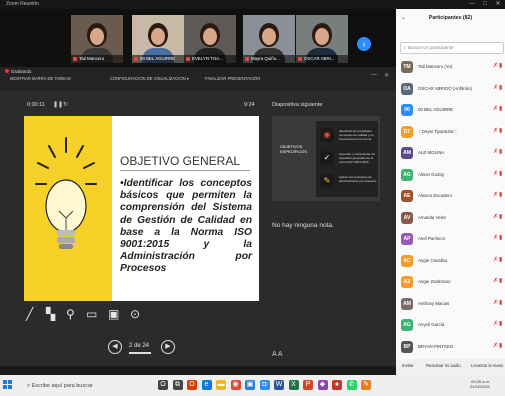  What do you see at coordinates (221, 385) in the screenshot?
I see `folder-icon: ▬` at bounding box center [221, 385].